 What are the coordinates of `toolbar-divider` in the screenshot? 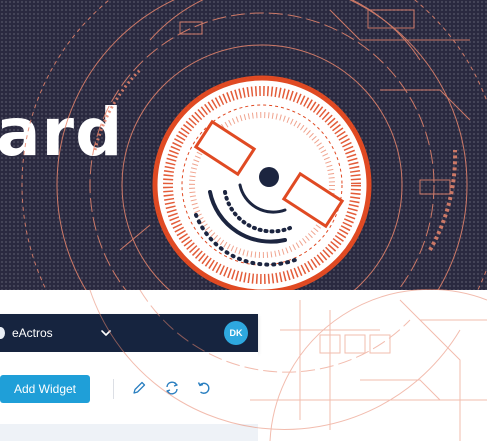 It's located at (113, 389).